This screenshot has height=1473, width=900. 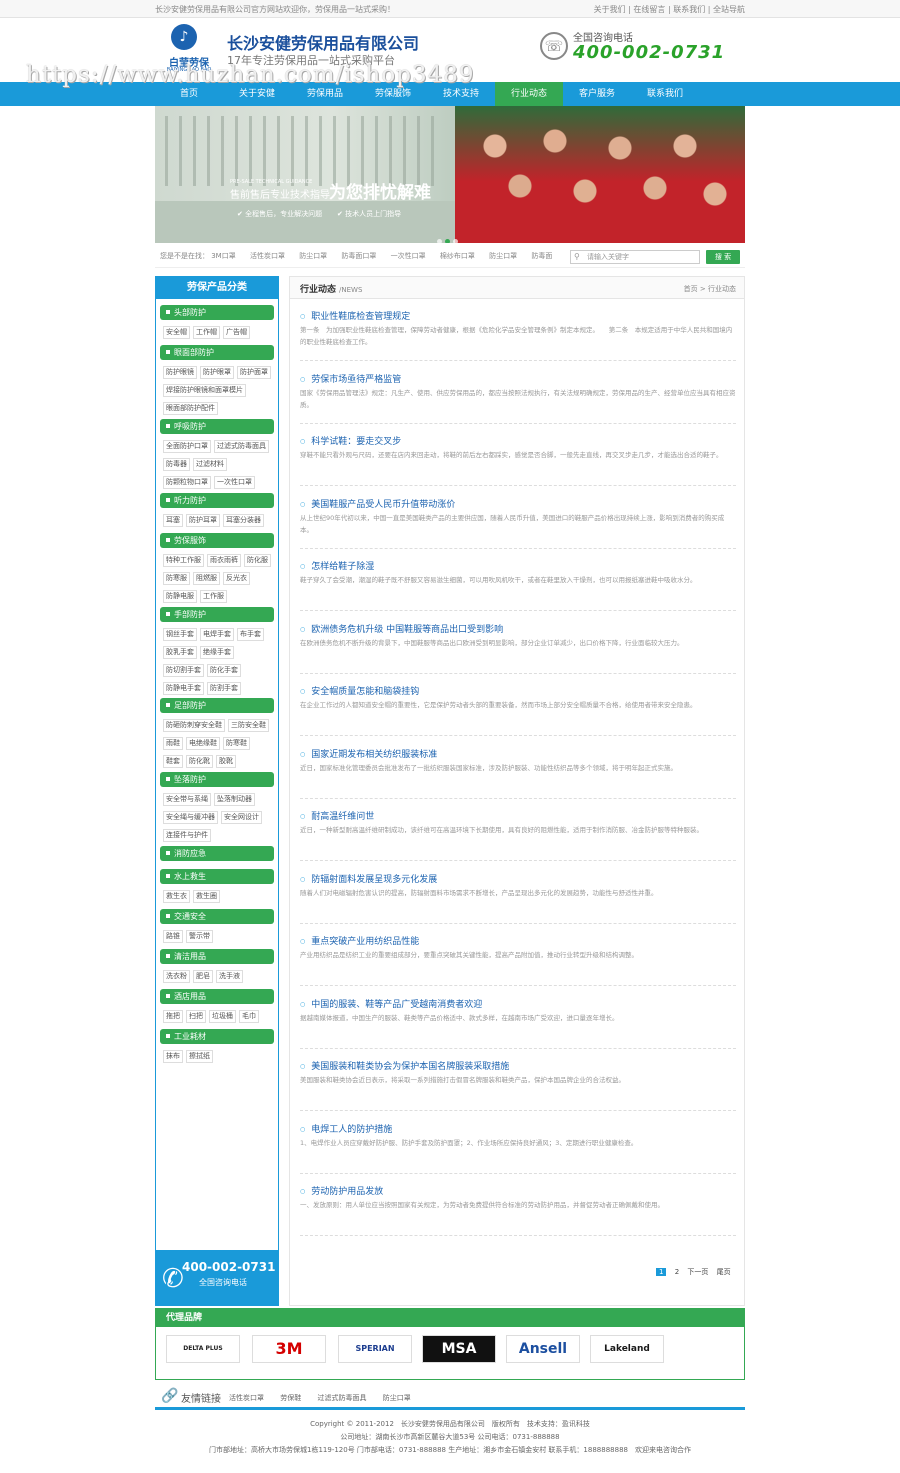 I want to click on banner-dots, so click(x=449, y=240).